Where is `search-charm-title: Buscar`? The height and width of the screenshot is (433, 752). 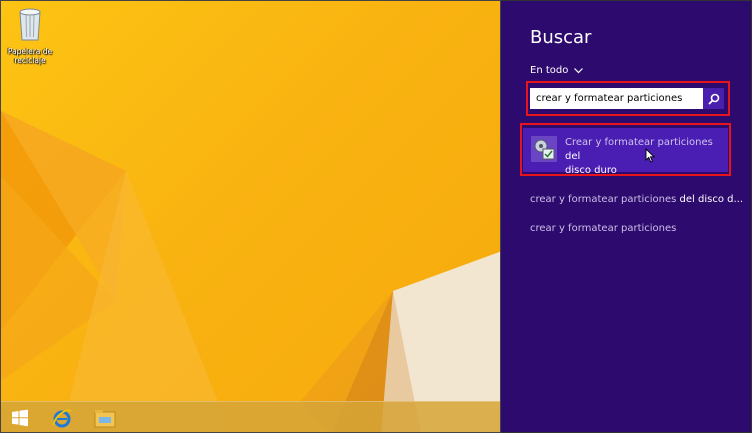 search-charm-title: Buscar is located at coordinates (561, 37).